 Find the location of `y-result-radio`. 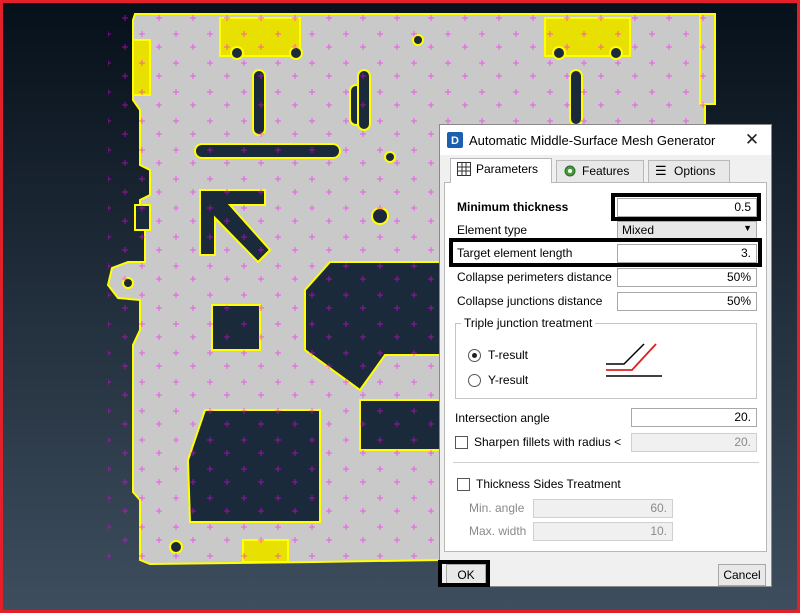

y-result-radio is located at coordinates (474, 380).